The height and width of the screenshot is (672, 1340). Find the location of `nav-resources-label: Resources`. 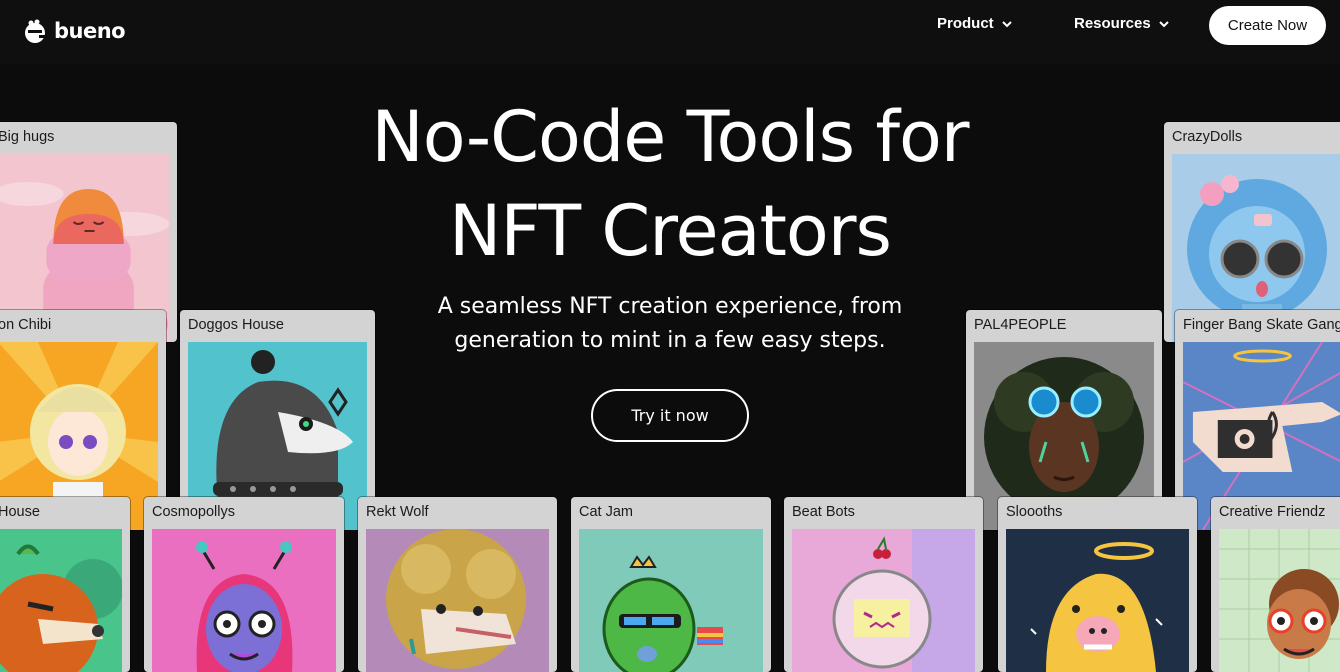

nav-resources-label: Resources is located at coordinates (1112, 23).